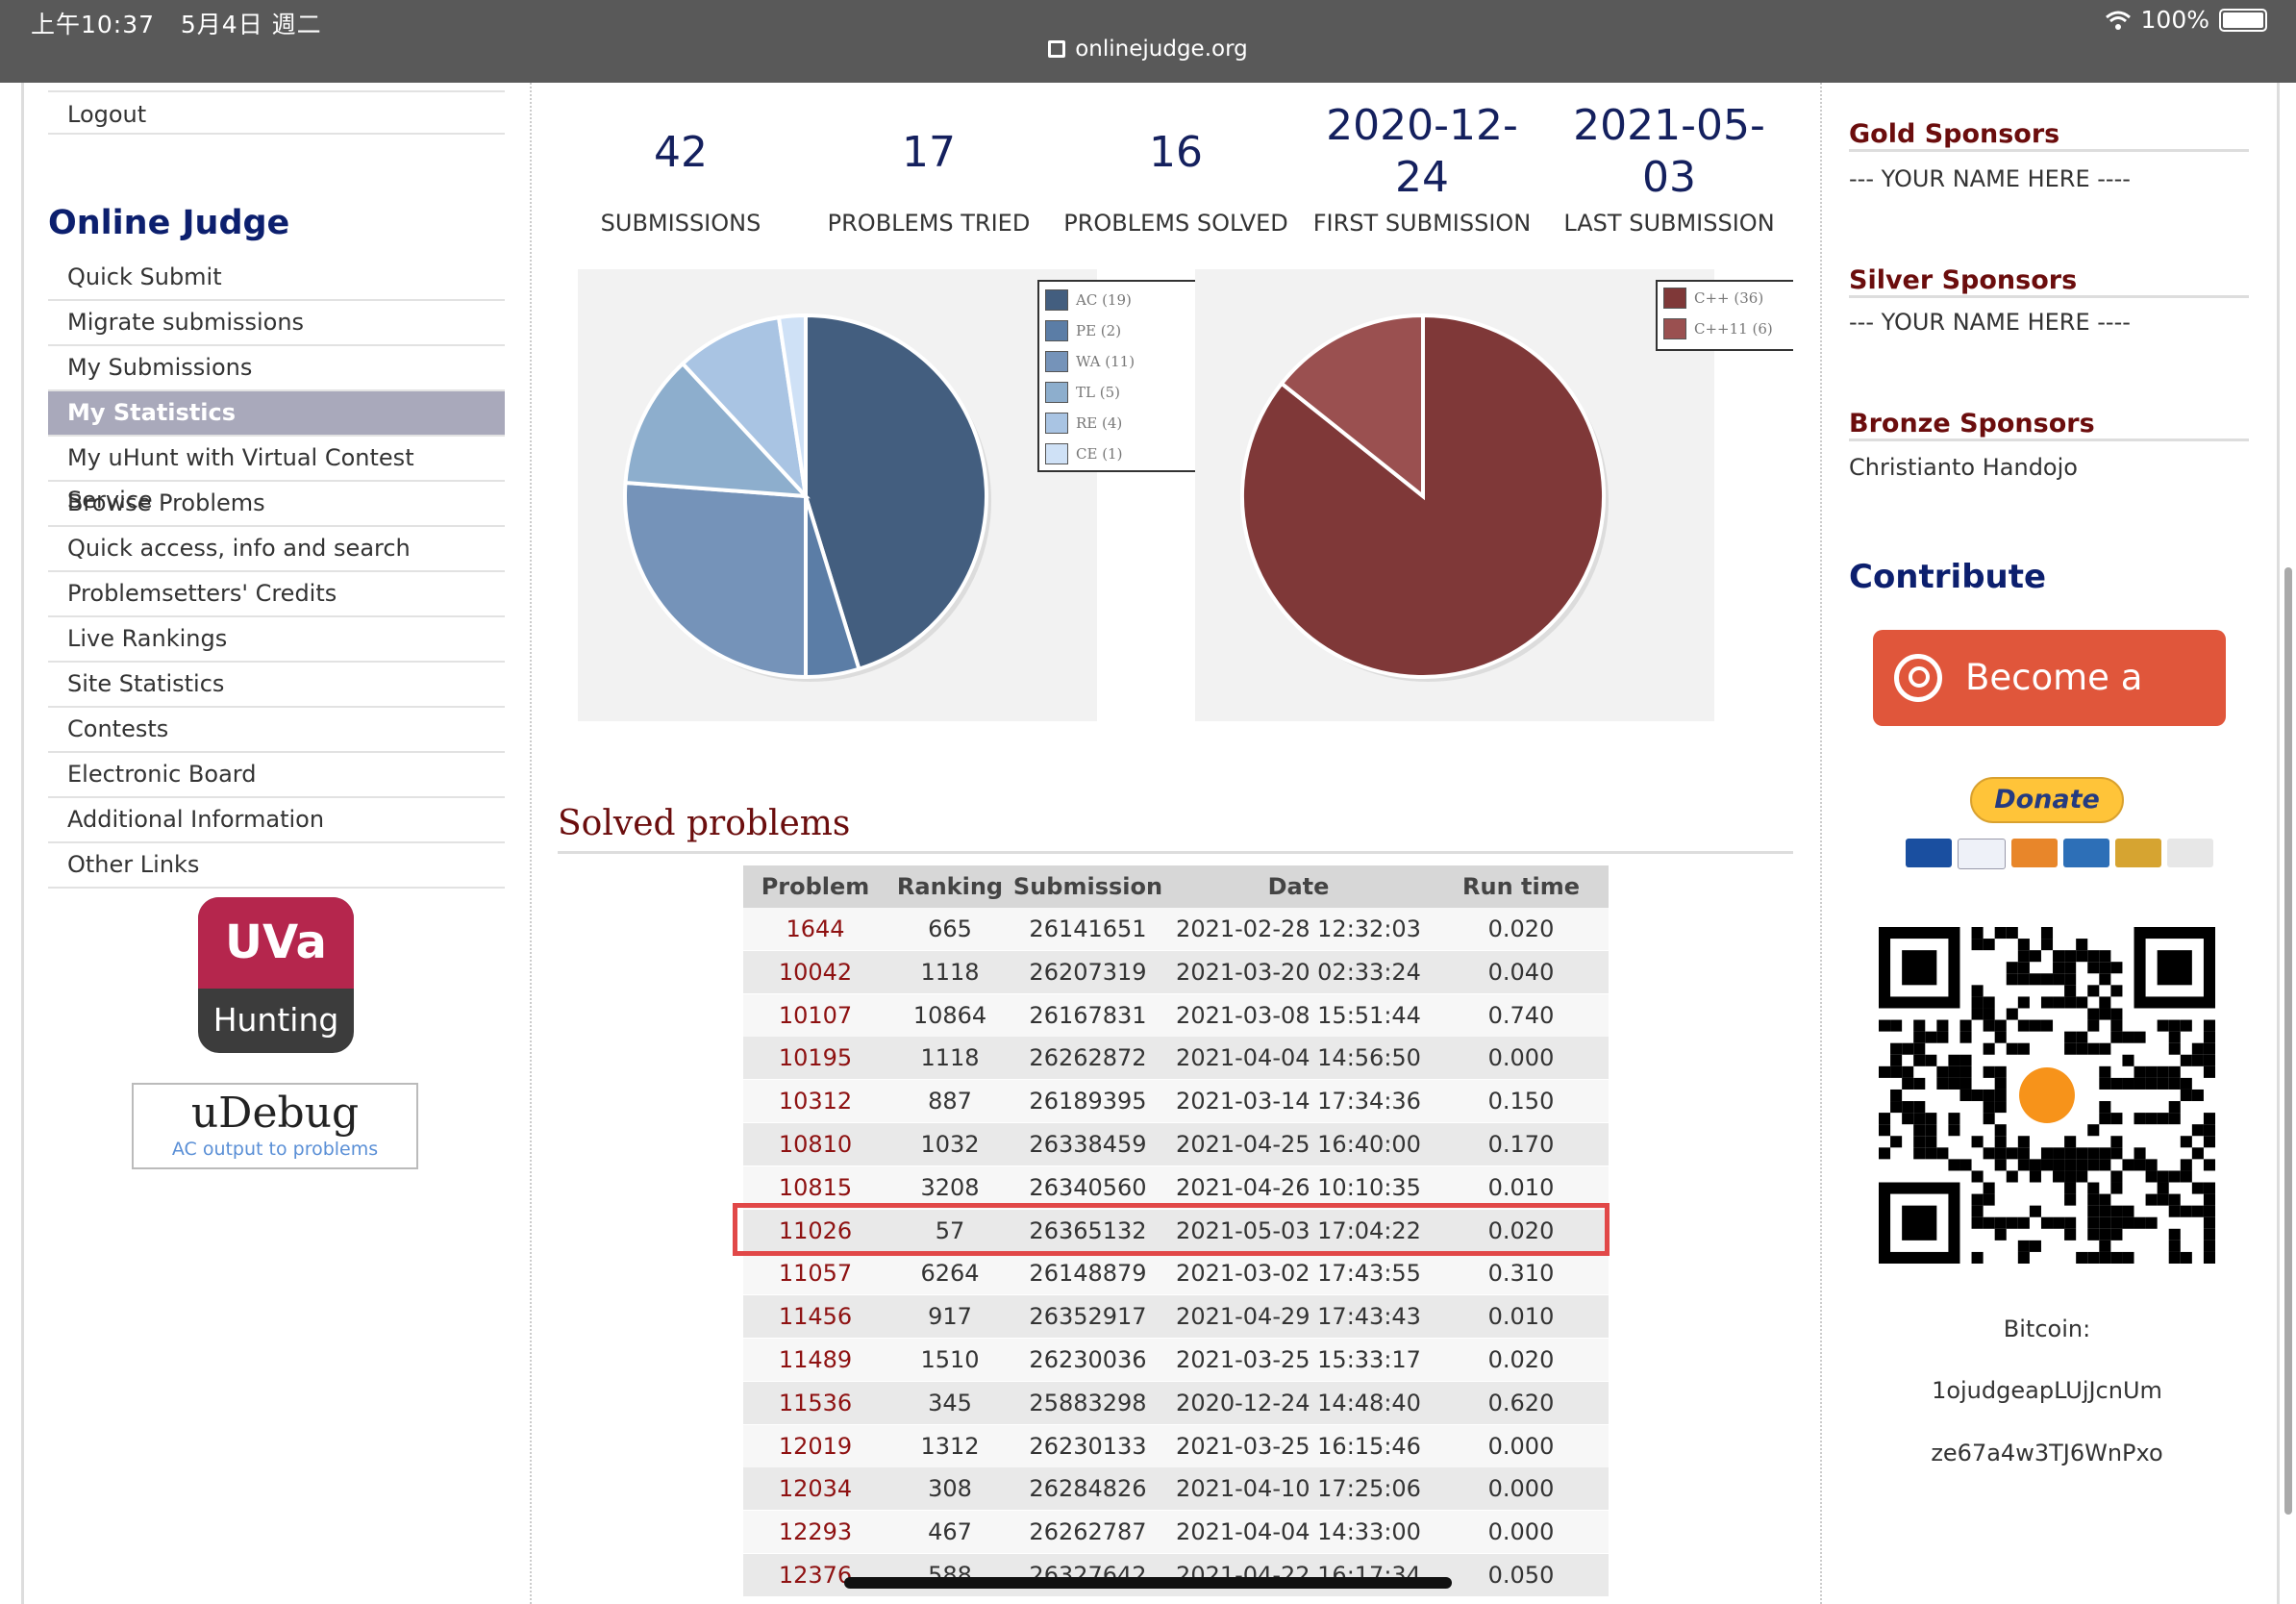 The image size is (2296, 1604). I want to click on table-cell: 1118, so click(950, 972).